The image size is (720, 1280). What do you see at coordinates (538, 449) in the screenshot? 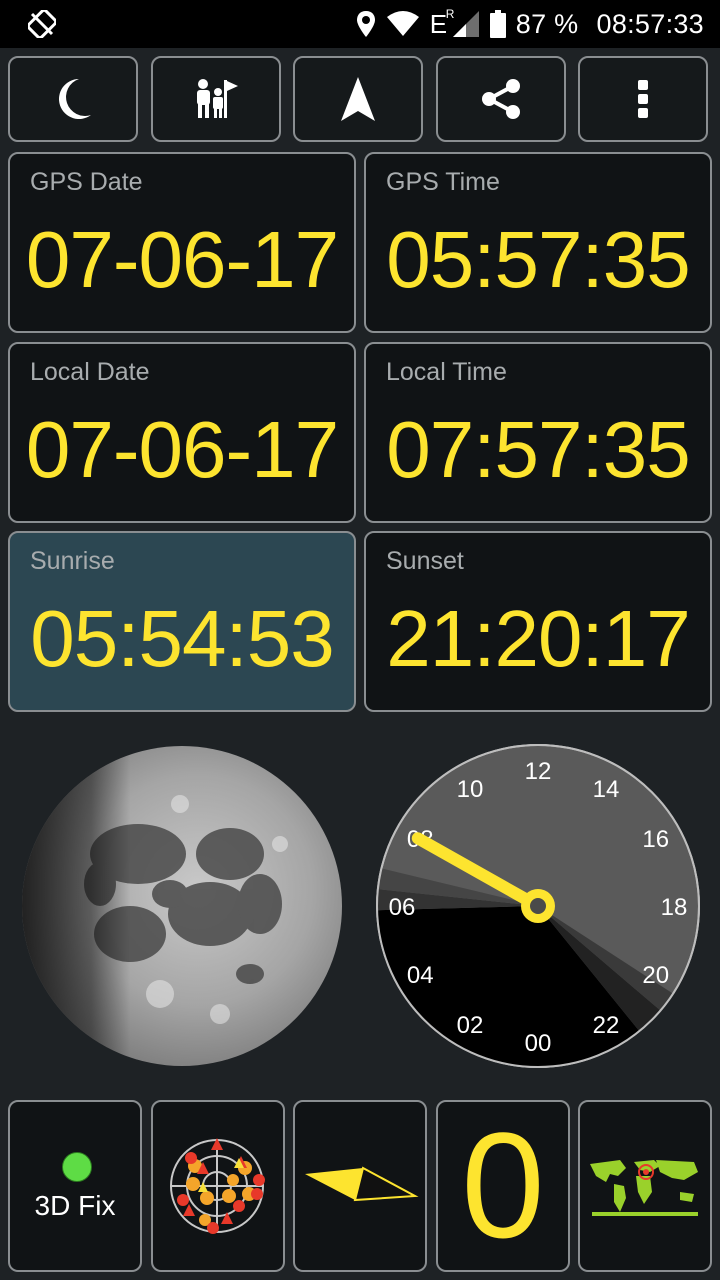
I see `local-time-value: 07:57:35` at bounding box center [538, 449].